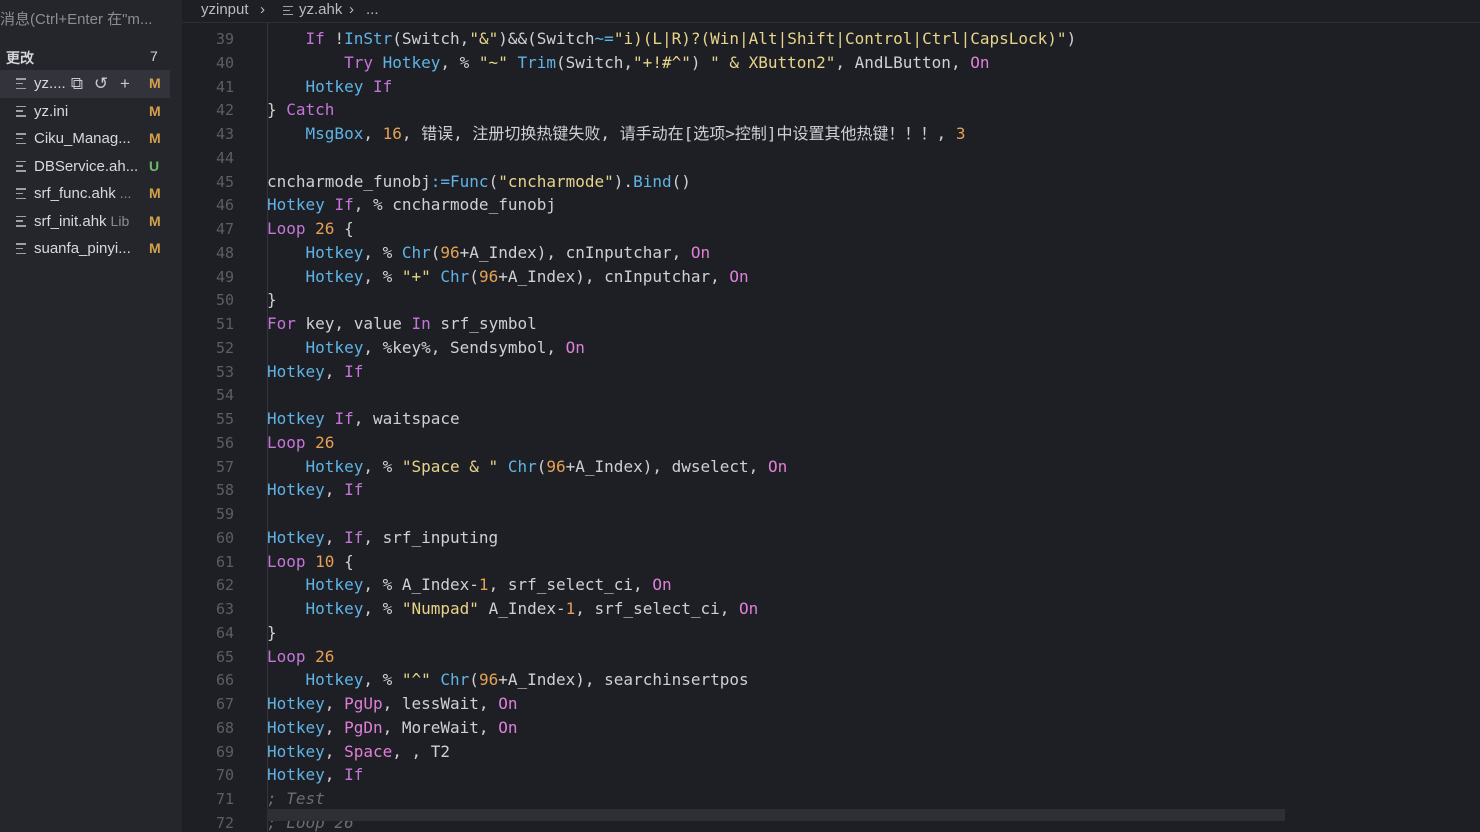 This screenshot has width=1480, height=832. What do you see at coordinates (225, 10) in the screenshot?
I see `breadcrumb-folder: yzinput` at bounding box center [225, 10].